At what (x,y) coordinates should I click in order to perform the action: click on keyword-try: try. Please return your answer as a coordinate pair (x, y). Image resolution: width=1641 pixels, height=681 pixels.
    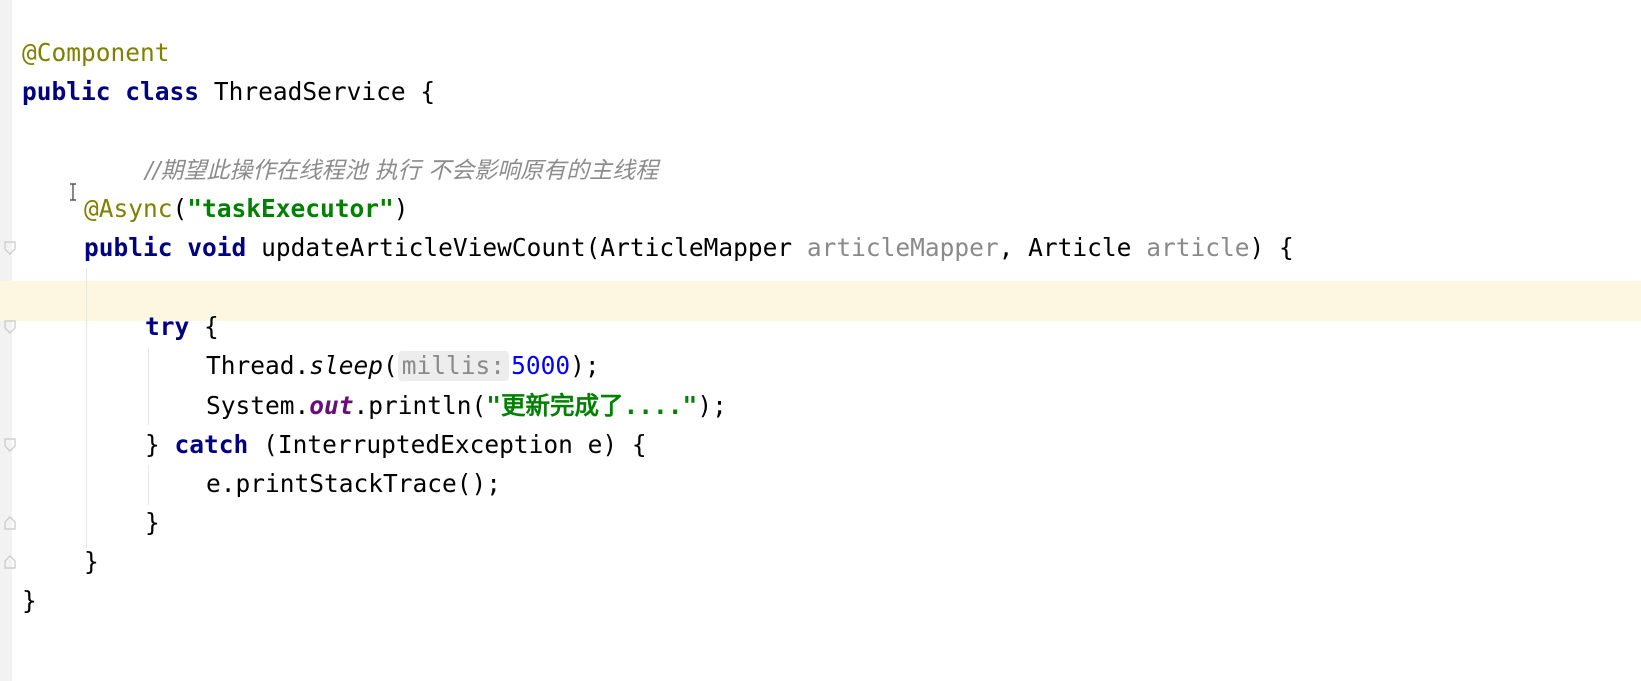
    Looking at the image, I should click on (167, 326).